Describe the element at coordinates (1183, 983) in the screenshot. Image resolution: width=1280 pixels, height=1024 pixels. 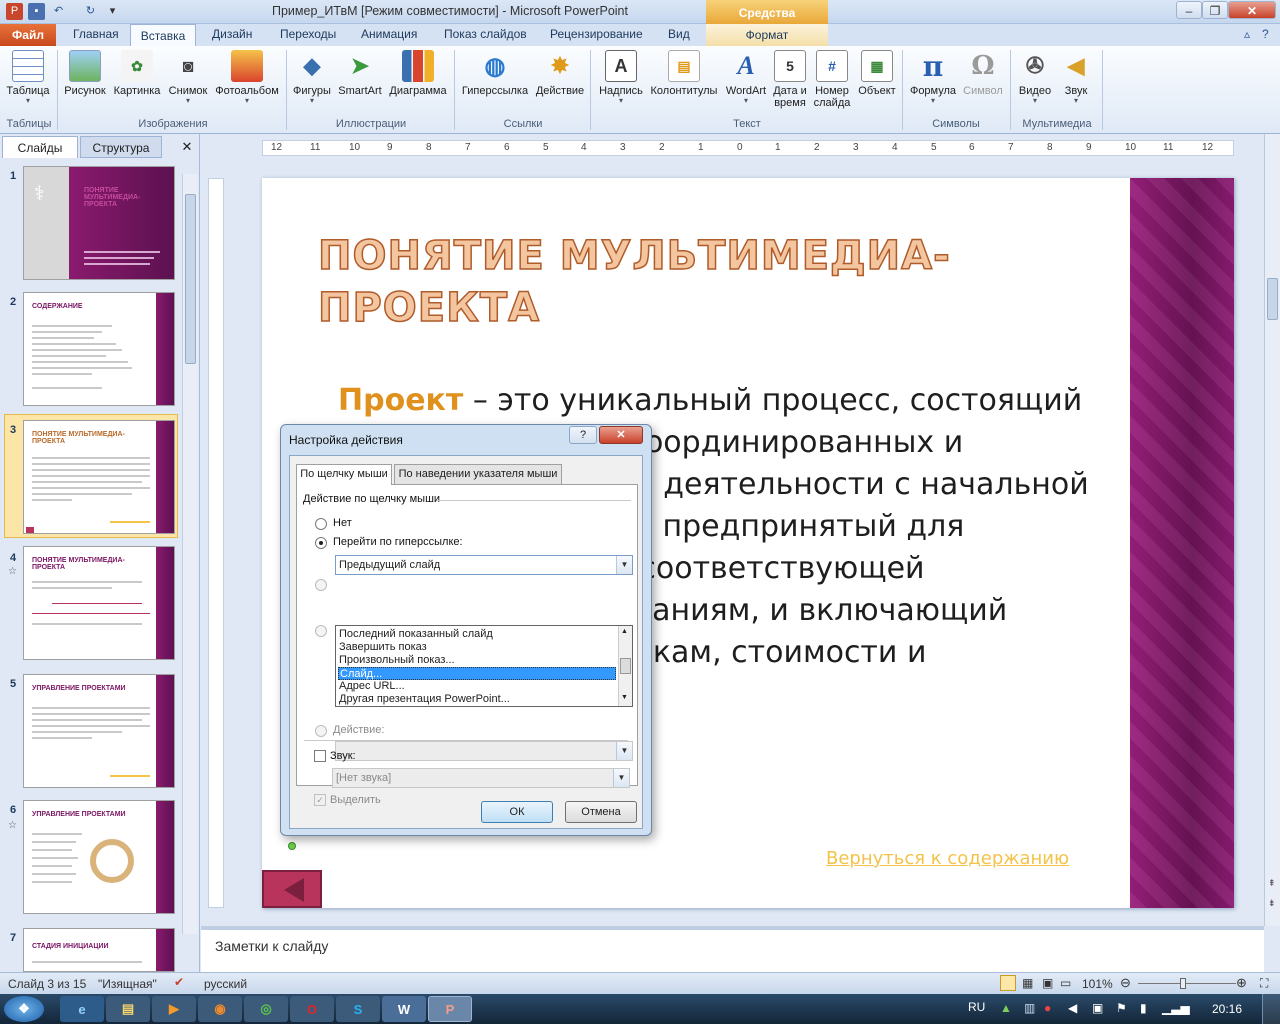
I see `zoom-slider-thumb` at that location.